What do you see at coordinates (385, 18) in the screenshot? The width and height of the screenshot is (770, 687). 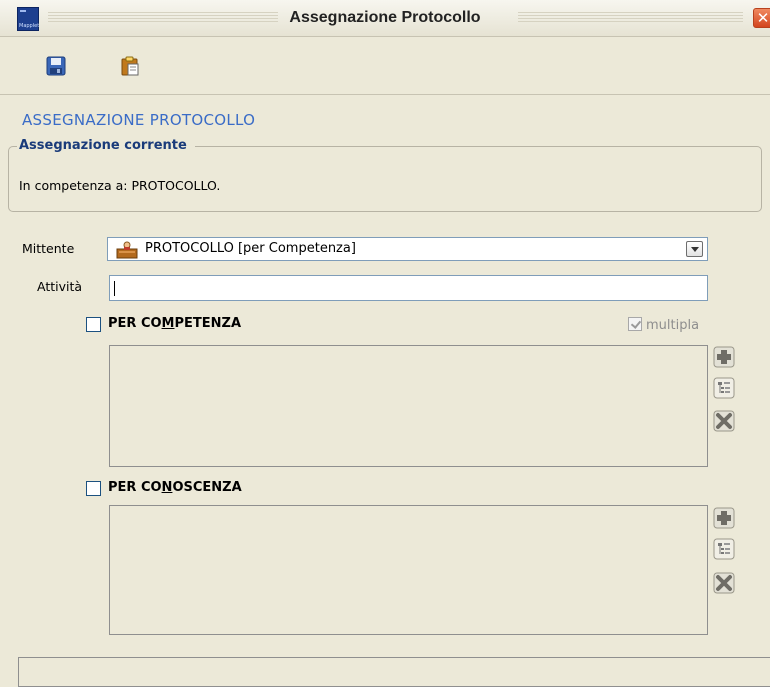 I see `title-bar: Mapplet Assegnazione Protocollo ✕` at bounding box center [385, 18].